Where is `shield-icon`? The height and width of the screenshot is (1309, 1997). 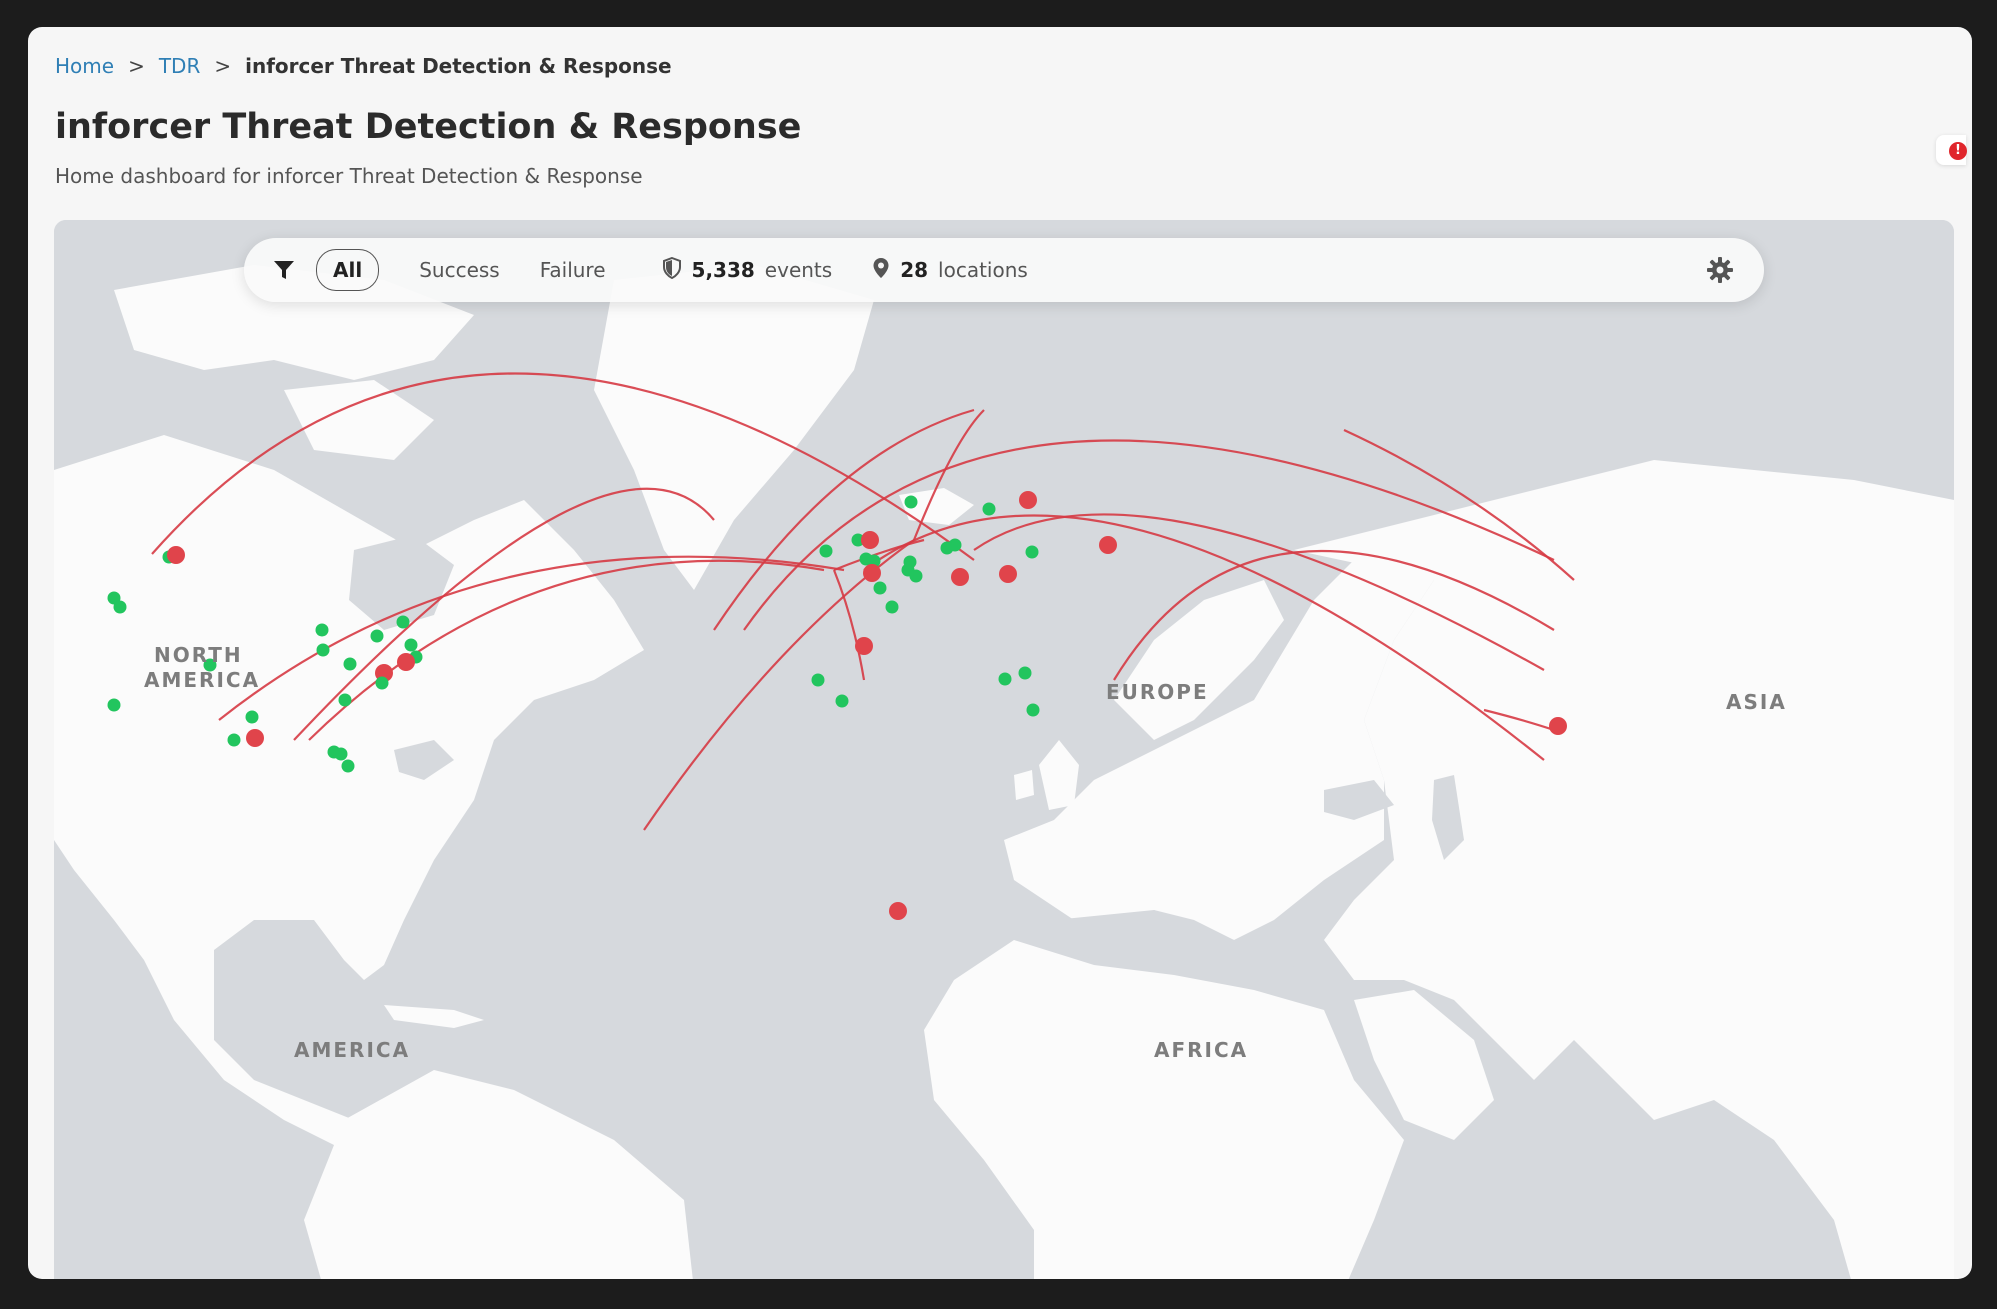 shield-icon is located at coordinates (672, 270).